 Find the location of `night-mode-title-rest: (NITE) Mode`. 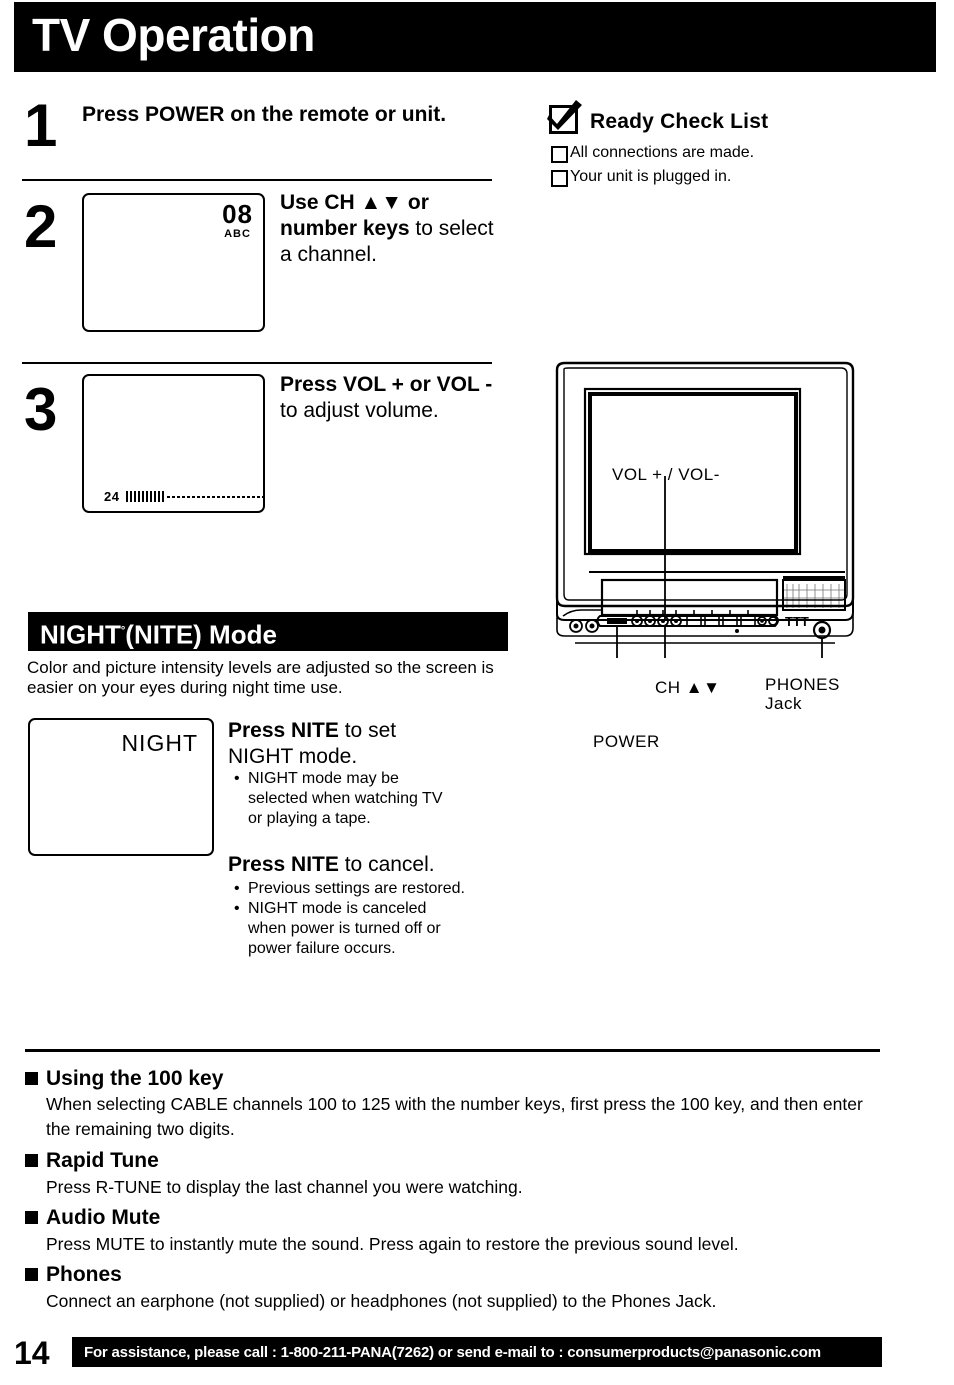

night-mode-title-rest: (NITE) Mode is located at coordinates (201, 634).